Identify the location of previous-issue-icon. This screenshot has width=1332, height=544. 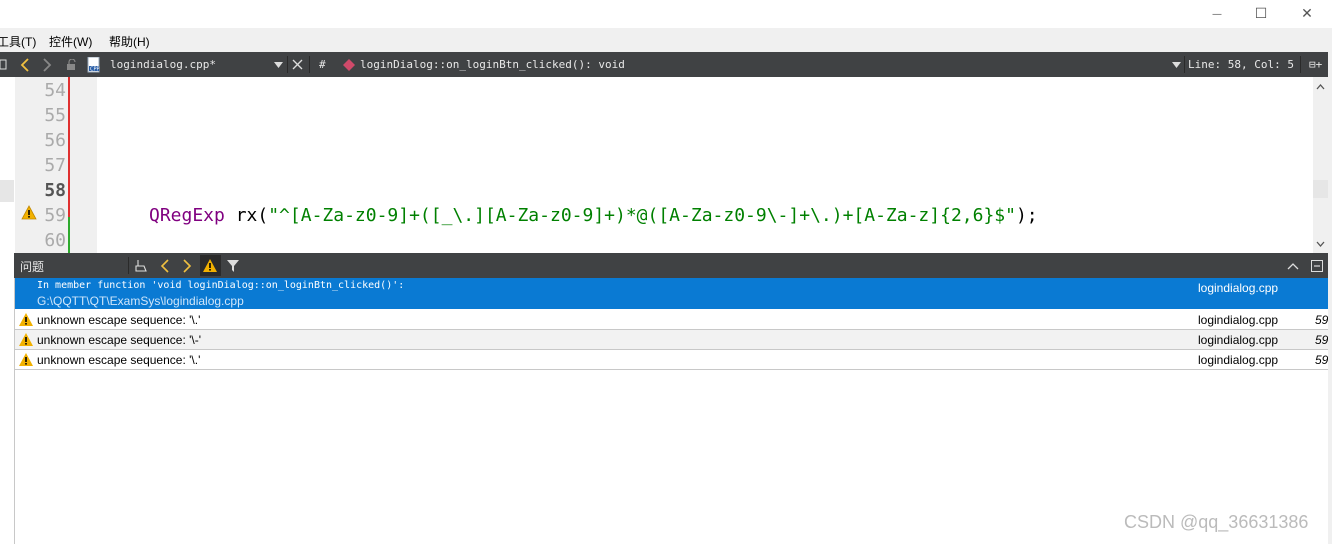
(165, 266).